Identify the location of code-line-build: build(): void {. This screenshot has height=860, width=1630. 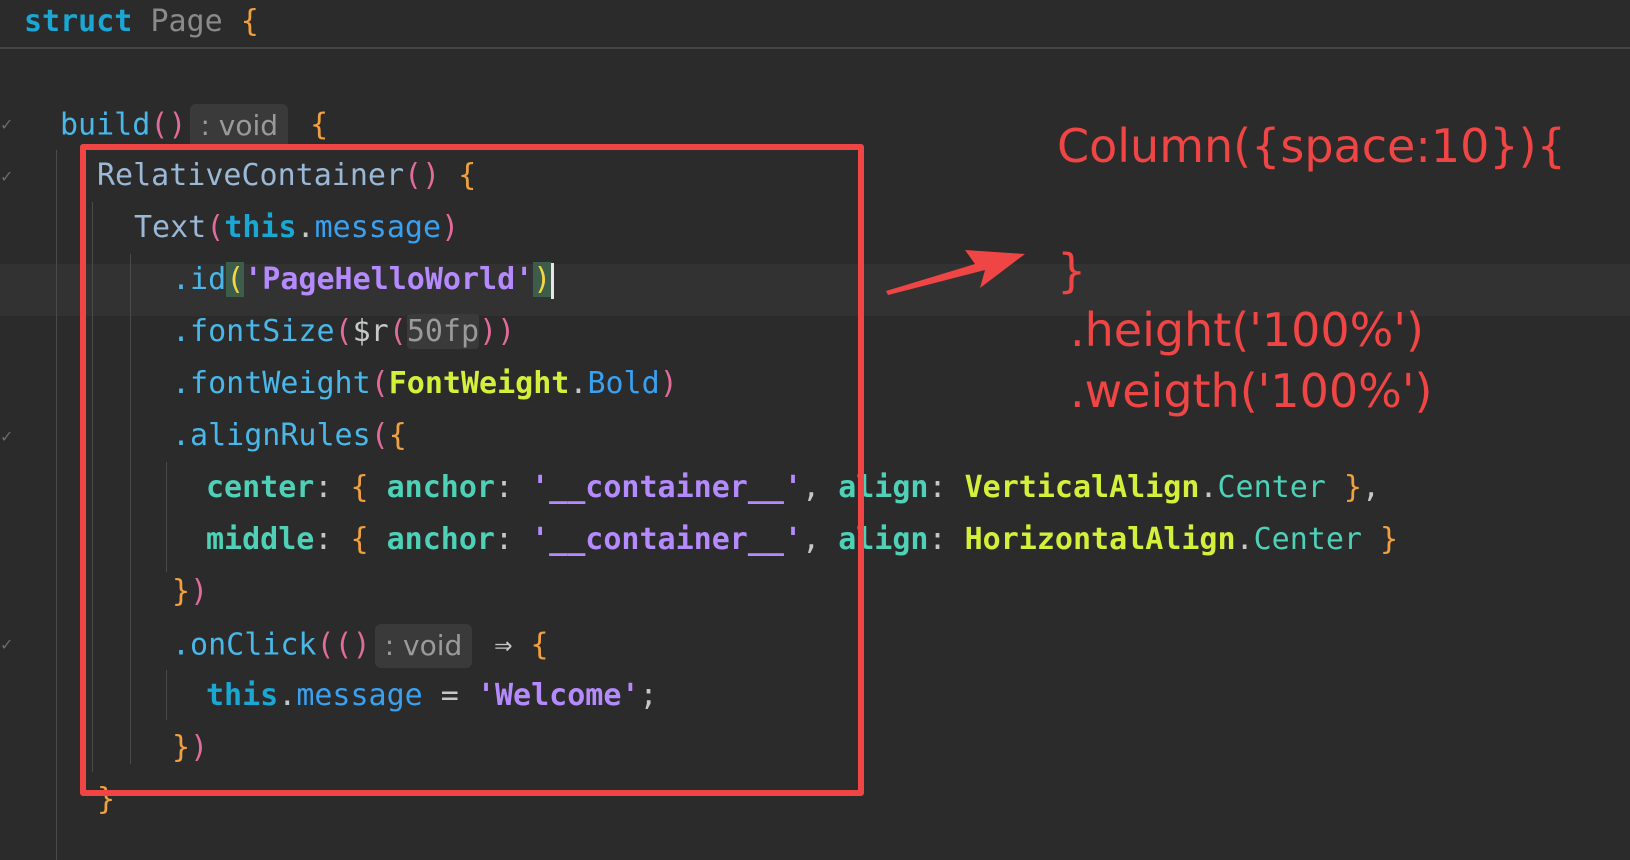
(194, 126).